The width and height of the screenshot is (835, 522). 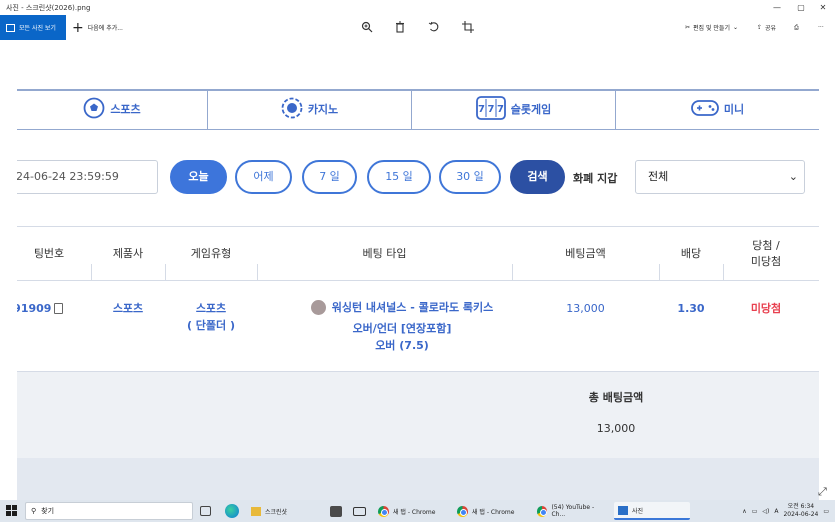 I want to click on zoom-in-icon, so click(x=367, y=27).